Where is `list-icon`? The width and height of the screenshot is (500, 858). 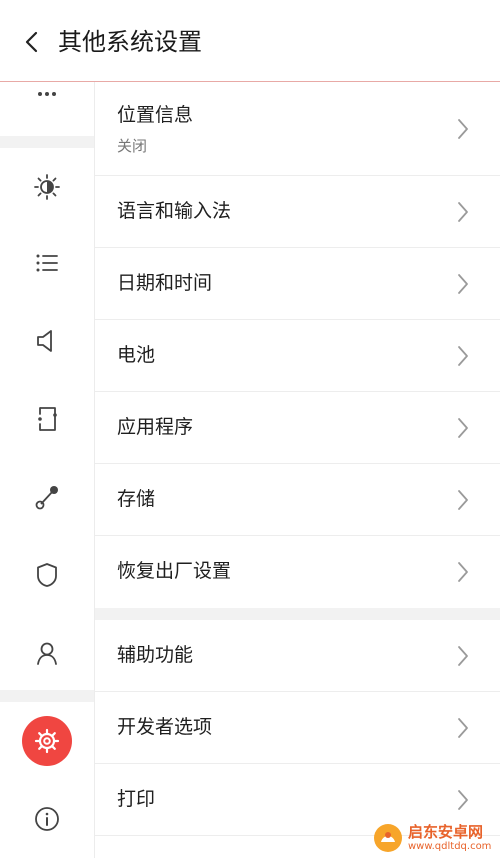
list-icon is located at coordinates (47, 263).